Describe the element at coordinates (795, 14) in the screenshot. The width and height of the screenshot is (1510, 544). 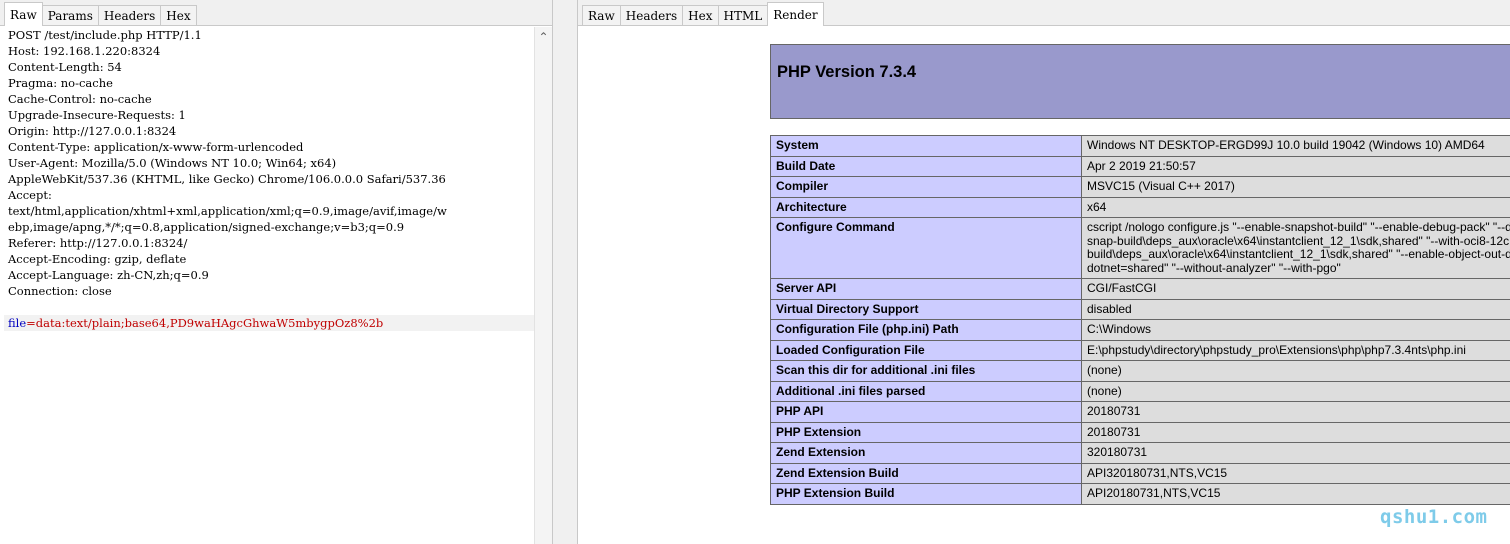
I see `tab-render: Render` at that location.